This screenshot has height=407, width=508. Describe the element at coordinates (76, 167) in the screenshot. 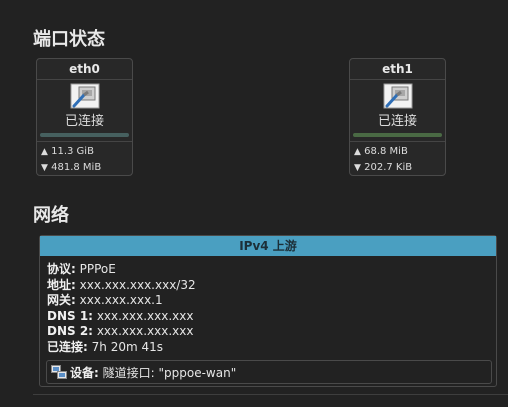

I see `rx-value: 481.8 MiB` at that location.